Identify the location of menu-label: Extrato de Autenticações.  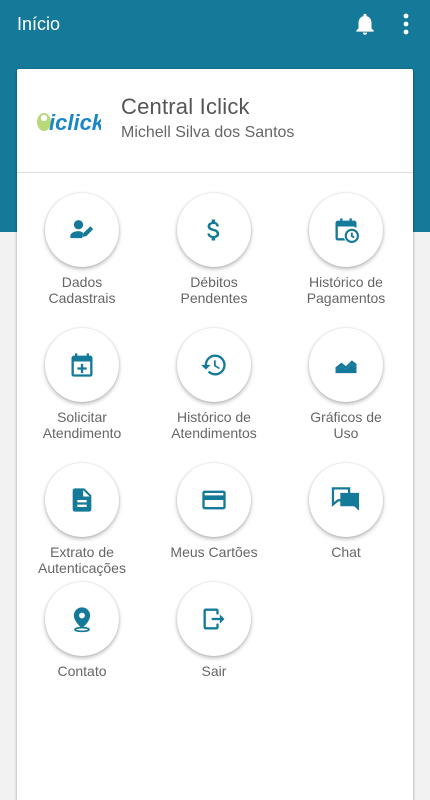
(82, 560).